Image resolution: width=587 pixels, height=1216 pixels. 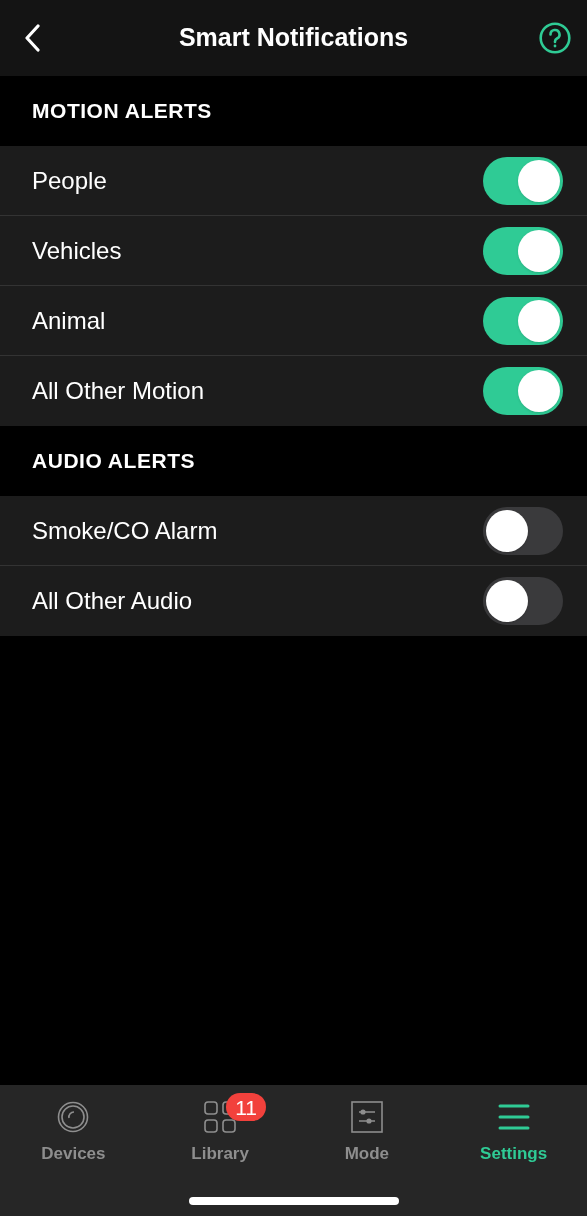 I want to click on back-icon, so click(x=32, y=38).